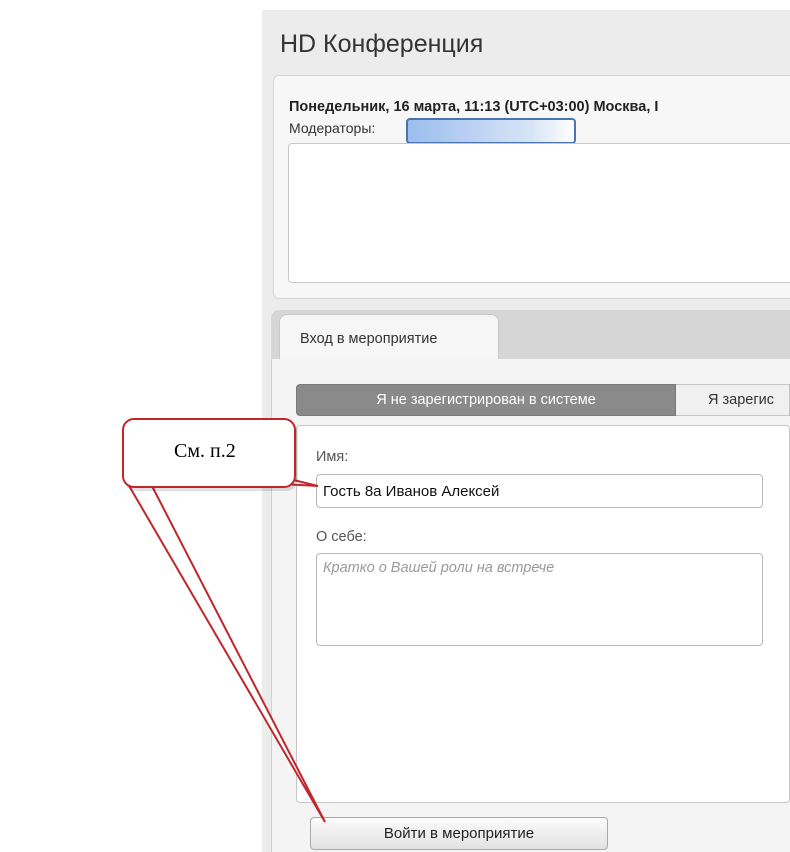 The image size is (790, 852). I want to click on app-title: HD Конференция, so click(382, 44).